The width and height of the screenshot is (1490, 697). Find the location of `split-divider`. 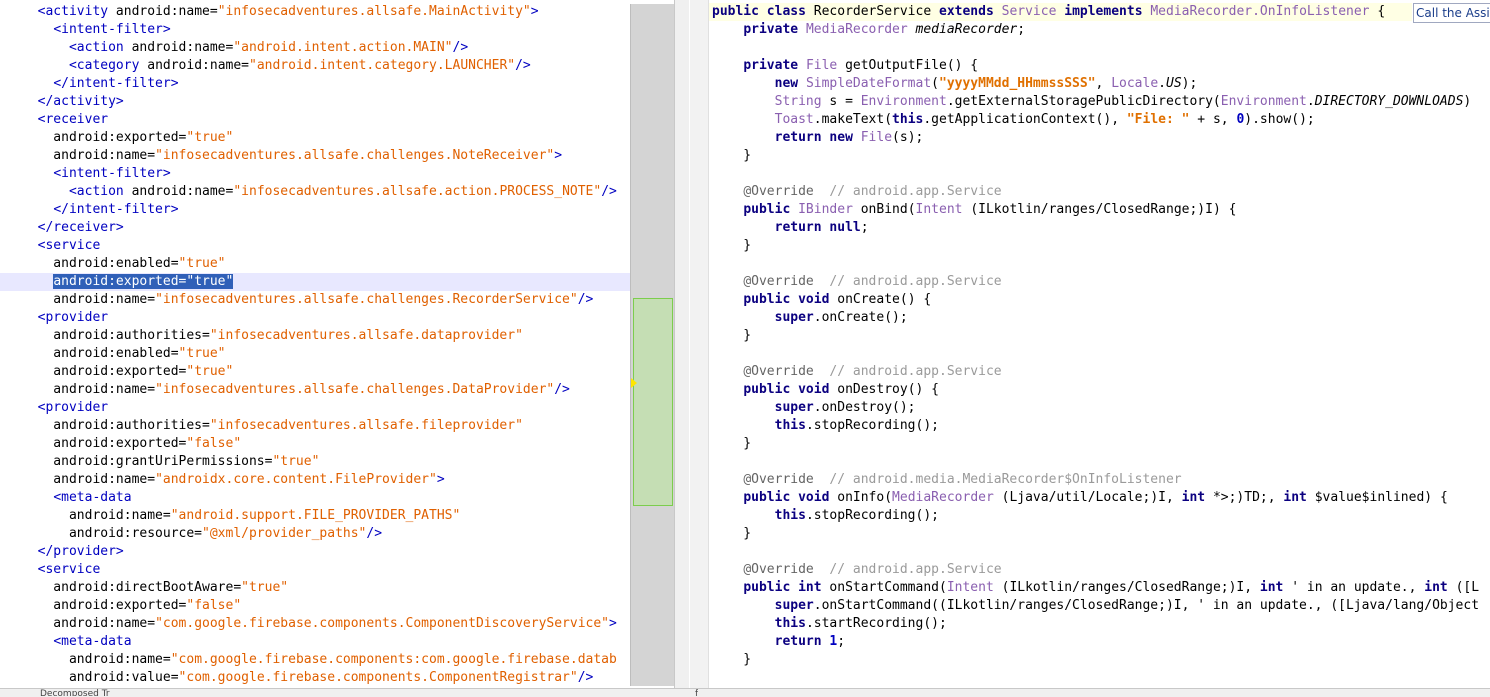

split-divider is located at coordinates (681, 344).